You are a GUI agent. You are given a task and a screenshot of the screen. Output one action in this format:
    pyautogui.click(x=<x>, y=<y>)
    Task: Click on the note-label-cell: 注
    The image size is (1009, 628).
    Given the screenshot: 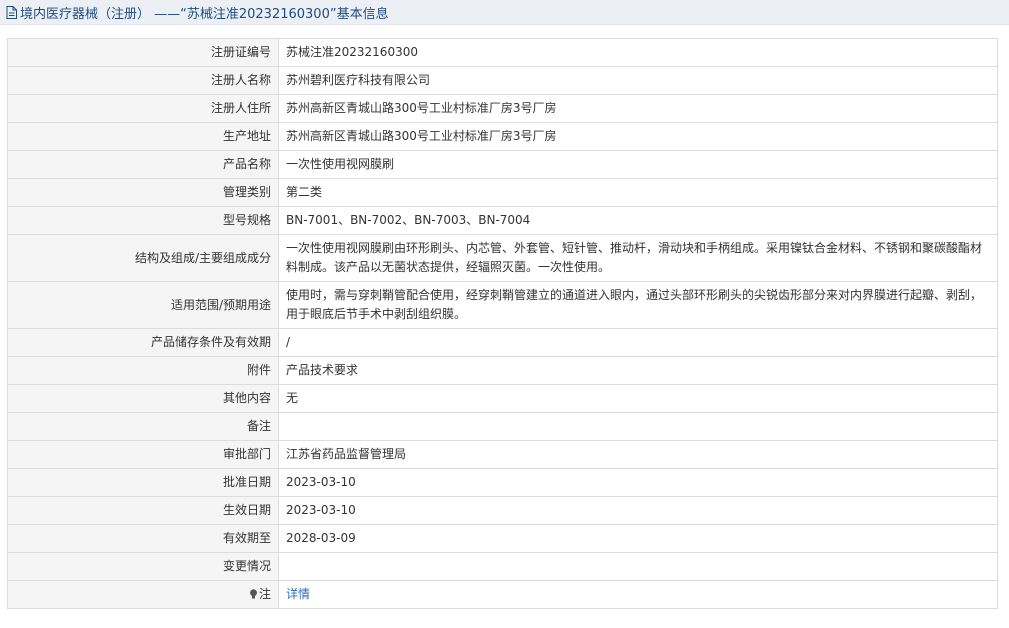 What is the action you would take?
    pyautogui.click(x=143, y=594)
    